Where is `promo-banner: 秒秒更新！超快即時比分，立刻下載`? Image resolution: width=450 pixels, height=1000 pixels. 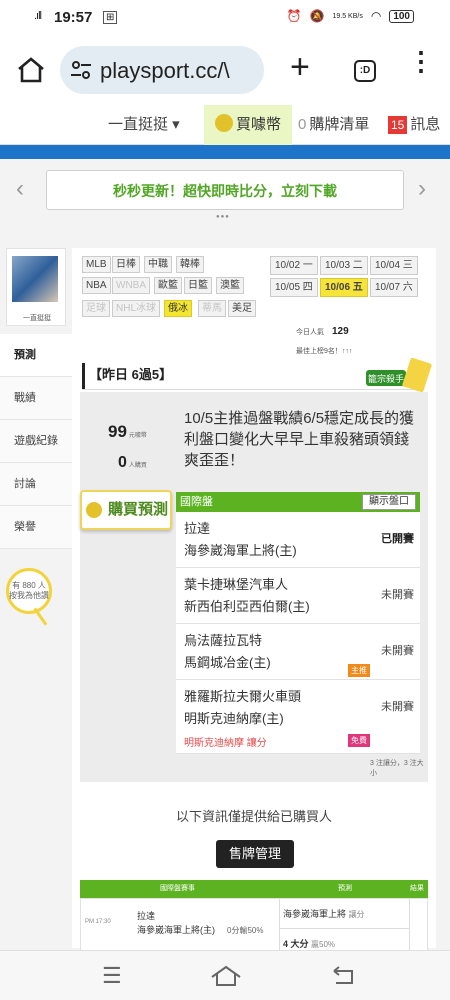 promo-banner: 秒秒更新！超快即時比分，立刻下載 is located at coordinates (225, 190).